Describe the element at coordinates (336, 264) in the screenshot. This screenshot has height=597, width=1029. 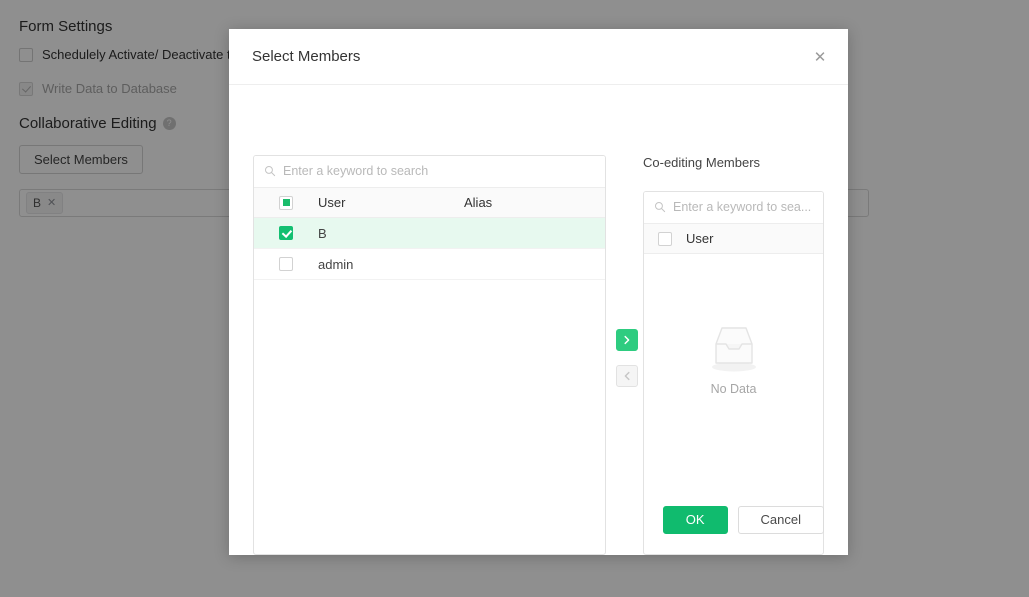
I see `row-user-name: admin` at that location.